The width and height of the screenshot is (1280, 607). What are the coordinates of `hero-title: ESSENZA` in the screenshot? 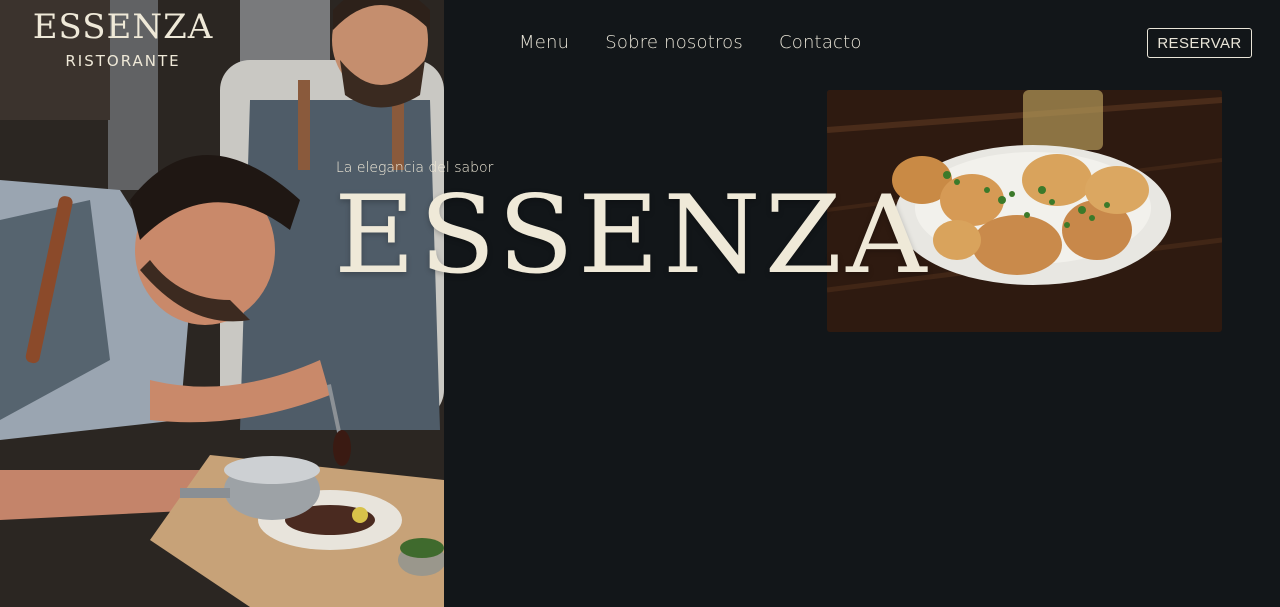 It's located at (632, 235).